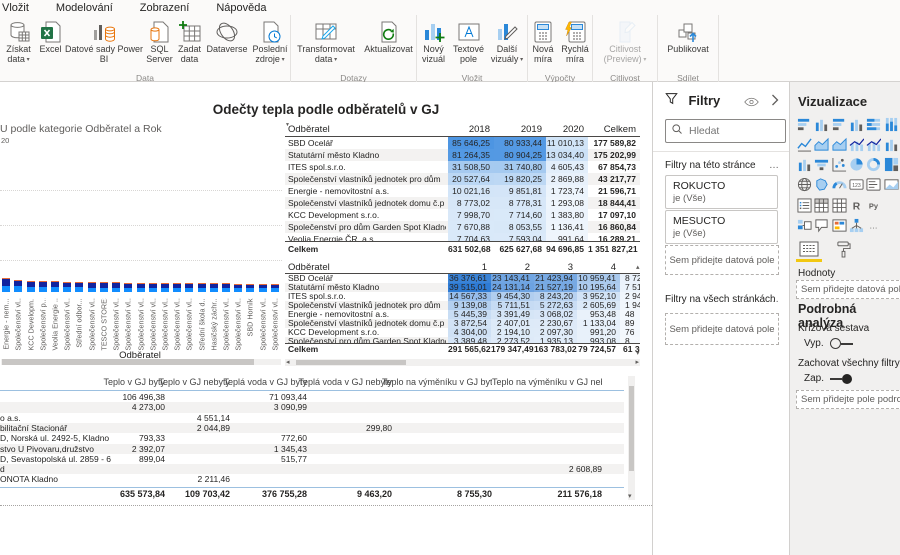  Describe the element at coordinates (141, 289) in the screenshot. I see `bar-segment-2018` at that location.